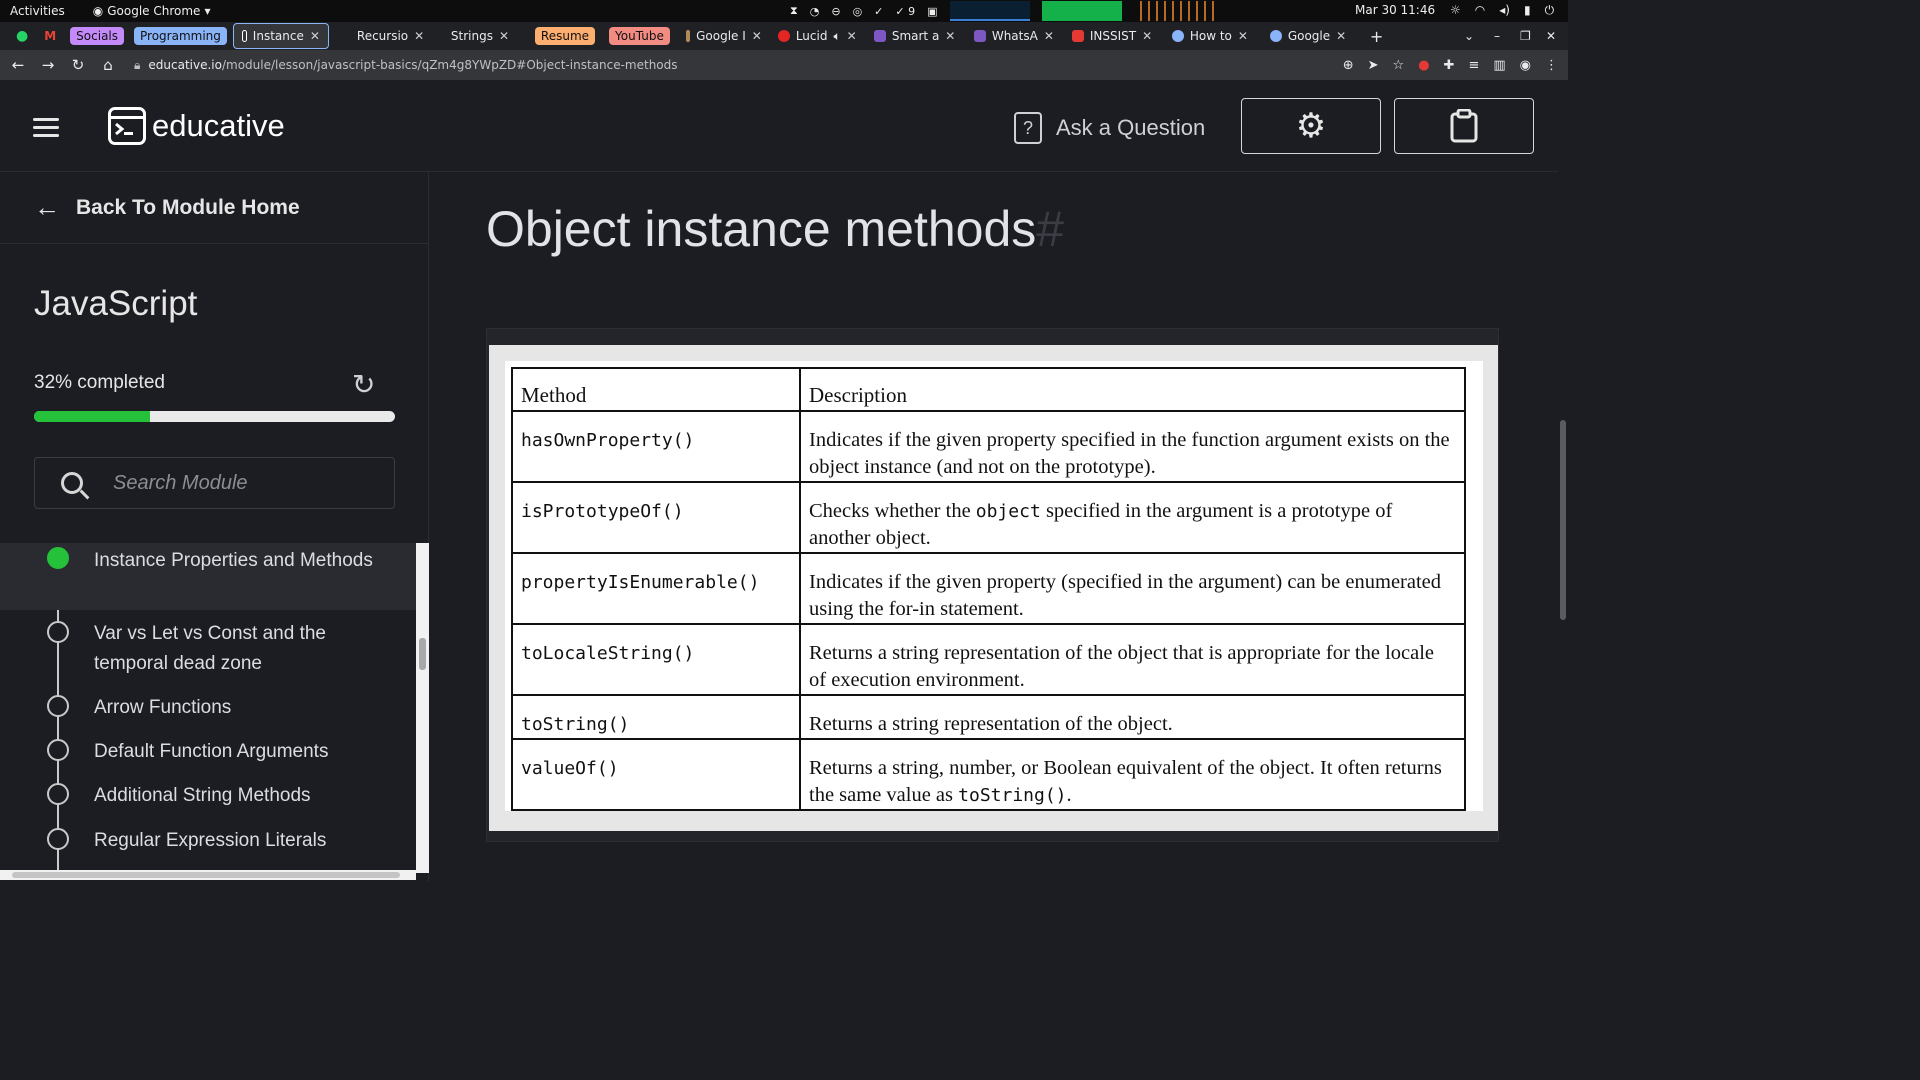 The width and height of the screenshot is (1920, 1080). What do you see at coordinates (858, 11) in the screenshot?
I see `alarm-icon: ◎` at bounding box center [858, 11].